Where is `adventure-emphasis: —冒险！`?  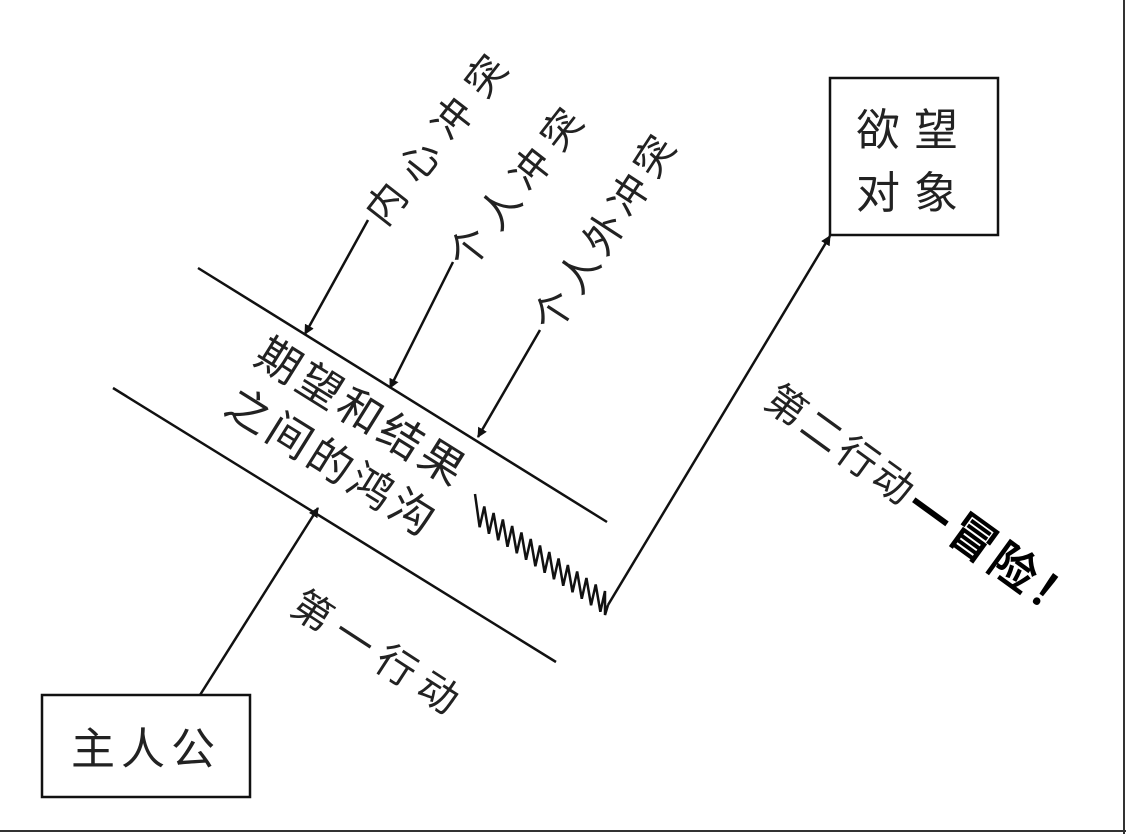
adventure-emphasis: —冒险！ is located at coordinates (995, 554).